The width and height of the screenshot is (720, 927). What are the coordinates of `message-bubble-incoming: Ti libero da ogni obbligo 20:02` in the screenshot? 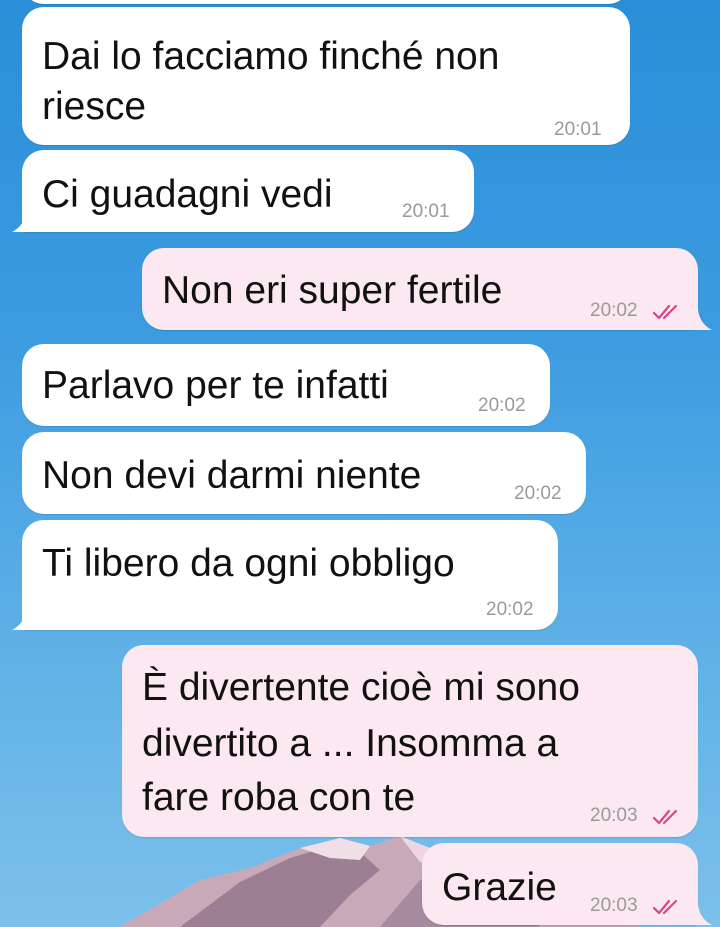 It's located at (290, 575).